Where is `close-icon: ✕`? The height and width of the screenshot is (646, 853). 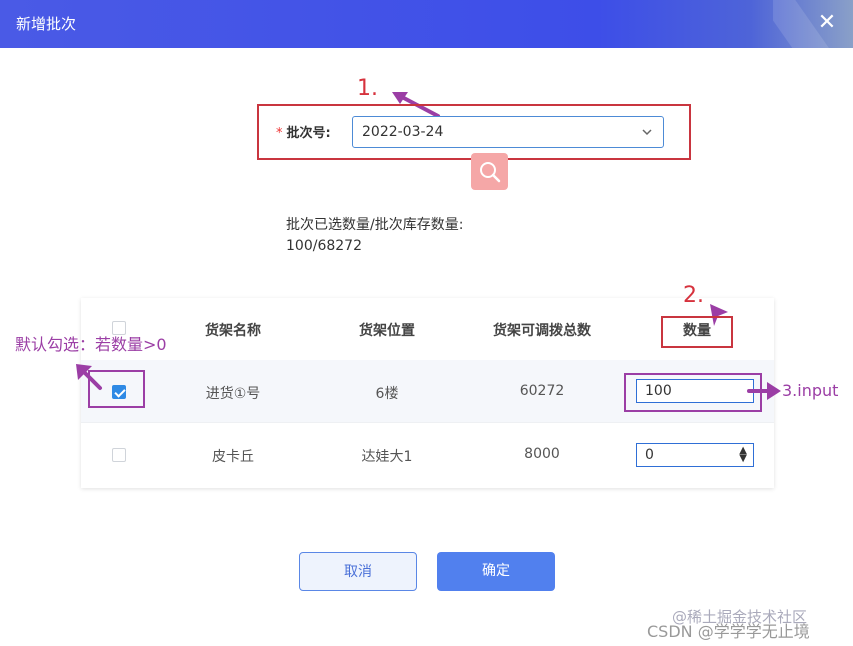
close-icon: ✕ is located at coordinates (827, 23).